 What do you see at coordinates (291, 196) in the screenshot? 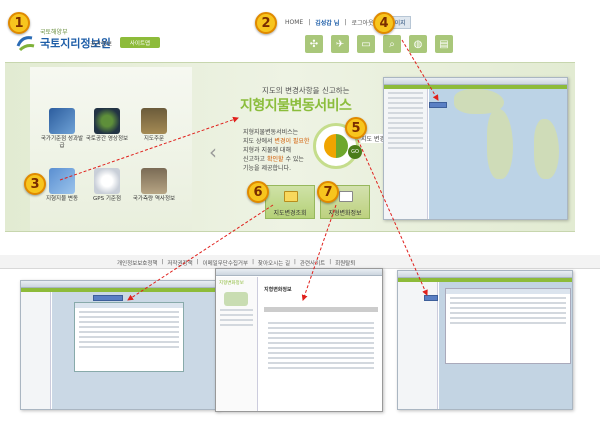
I see `folder-icon` at bounding box center [291, 196].